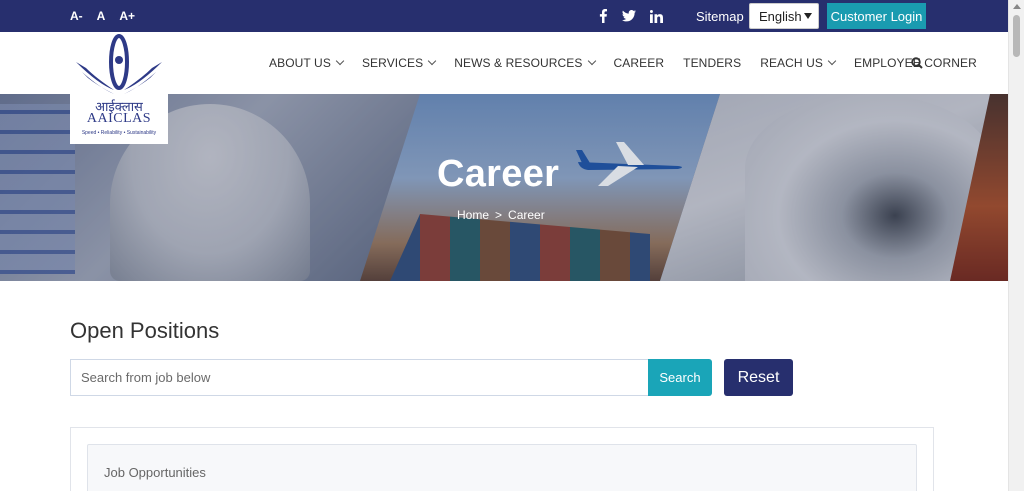 Image resolution: width=1024 pixels, height=491 pixels. What do you see at coordinates (498, 174) in the screenshot?
I see `page-title: Career` at bounding box center [498, 174].